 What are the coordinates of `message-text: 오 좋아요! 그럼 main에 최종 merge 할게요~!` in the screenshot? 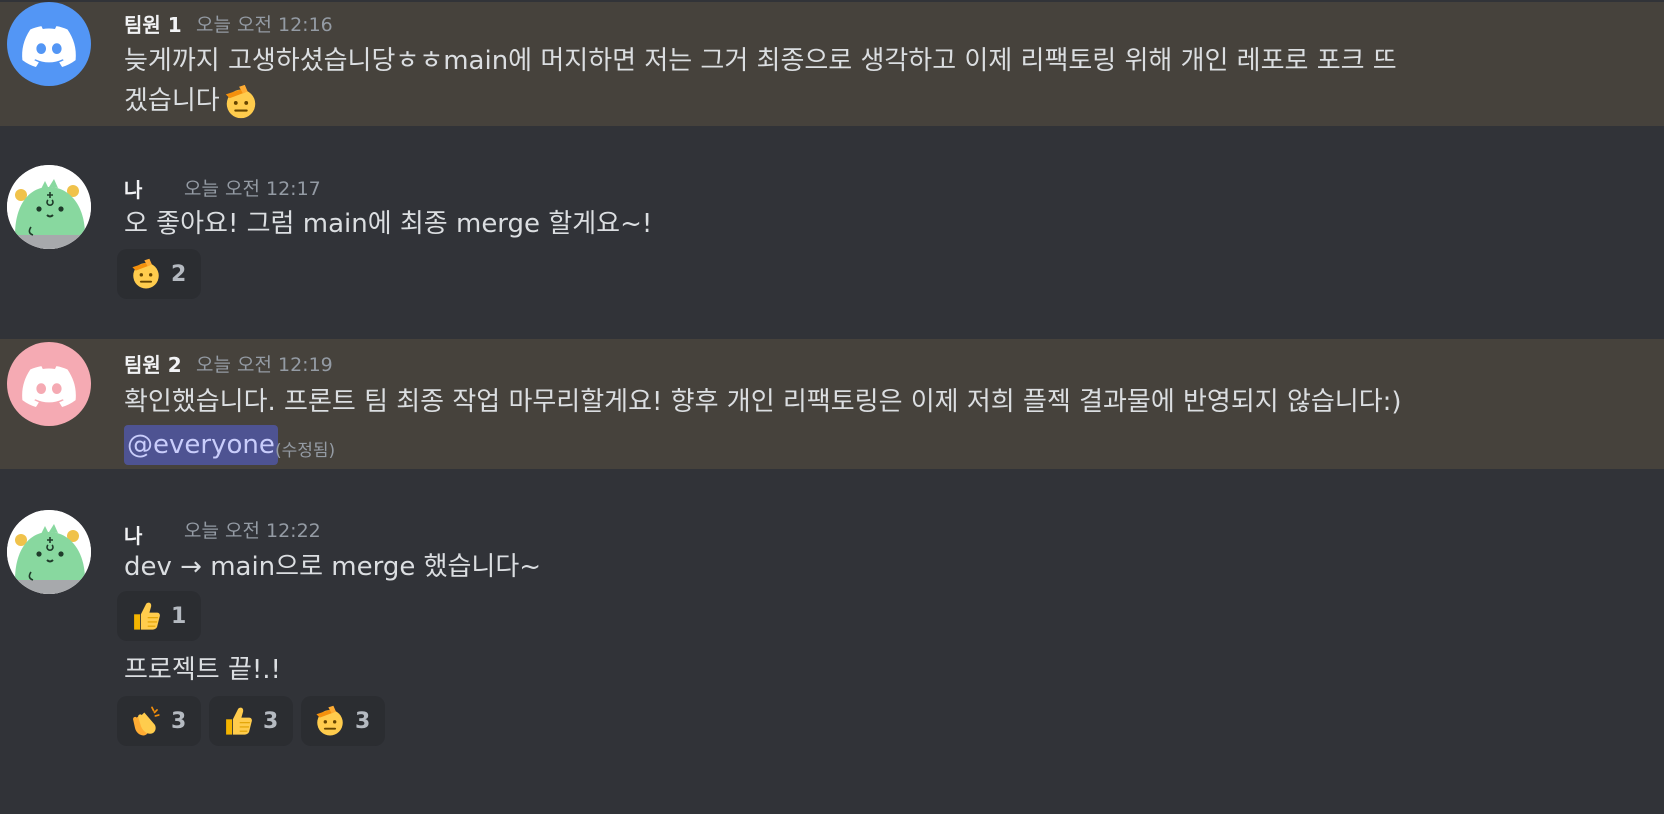 It's located at (388, 224).